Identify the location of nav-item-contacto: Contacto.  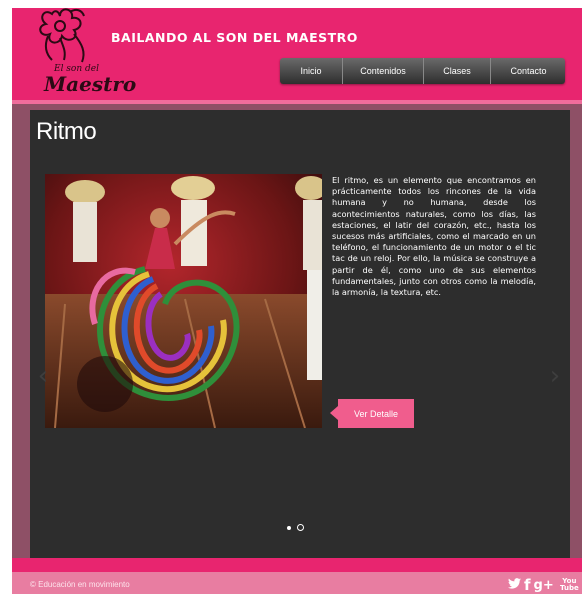
(528, 71).